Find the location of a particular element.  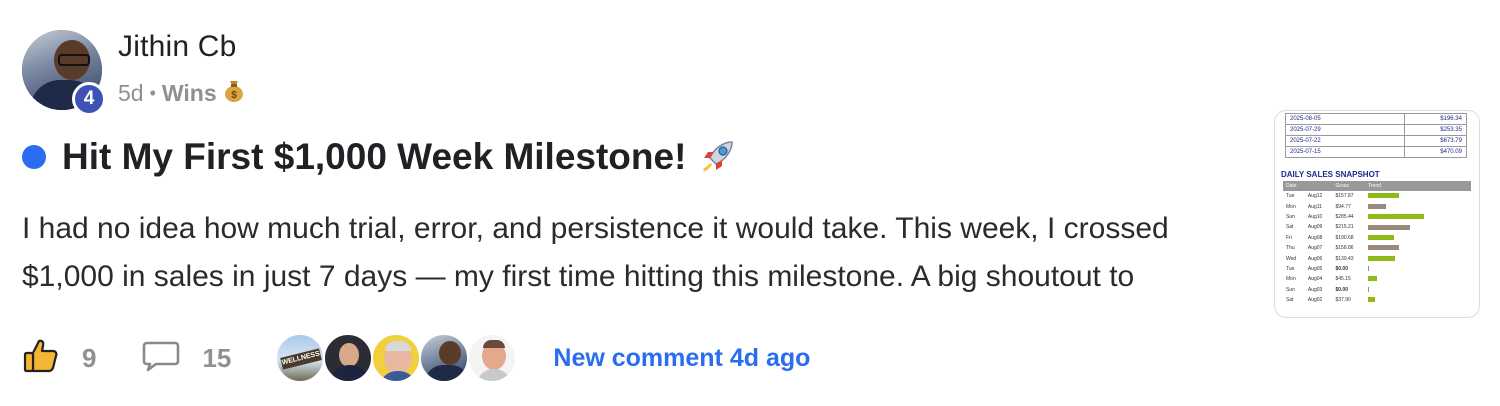

comment-icon is located at coordinates (161, 358).